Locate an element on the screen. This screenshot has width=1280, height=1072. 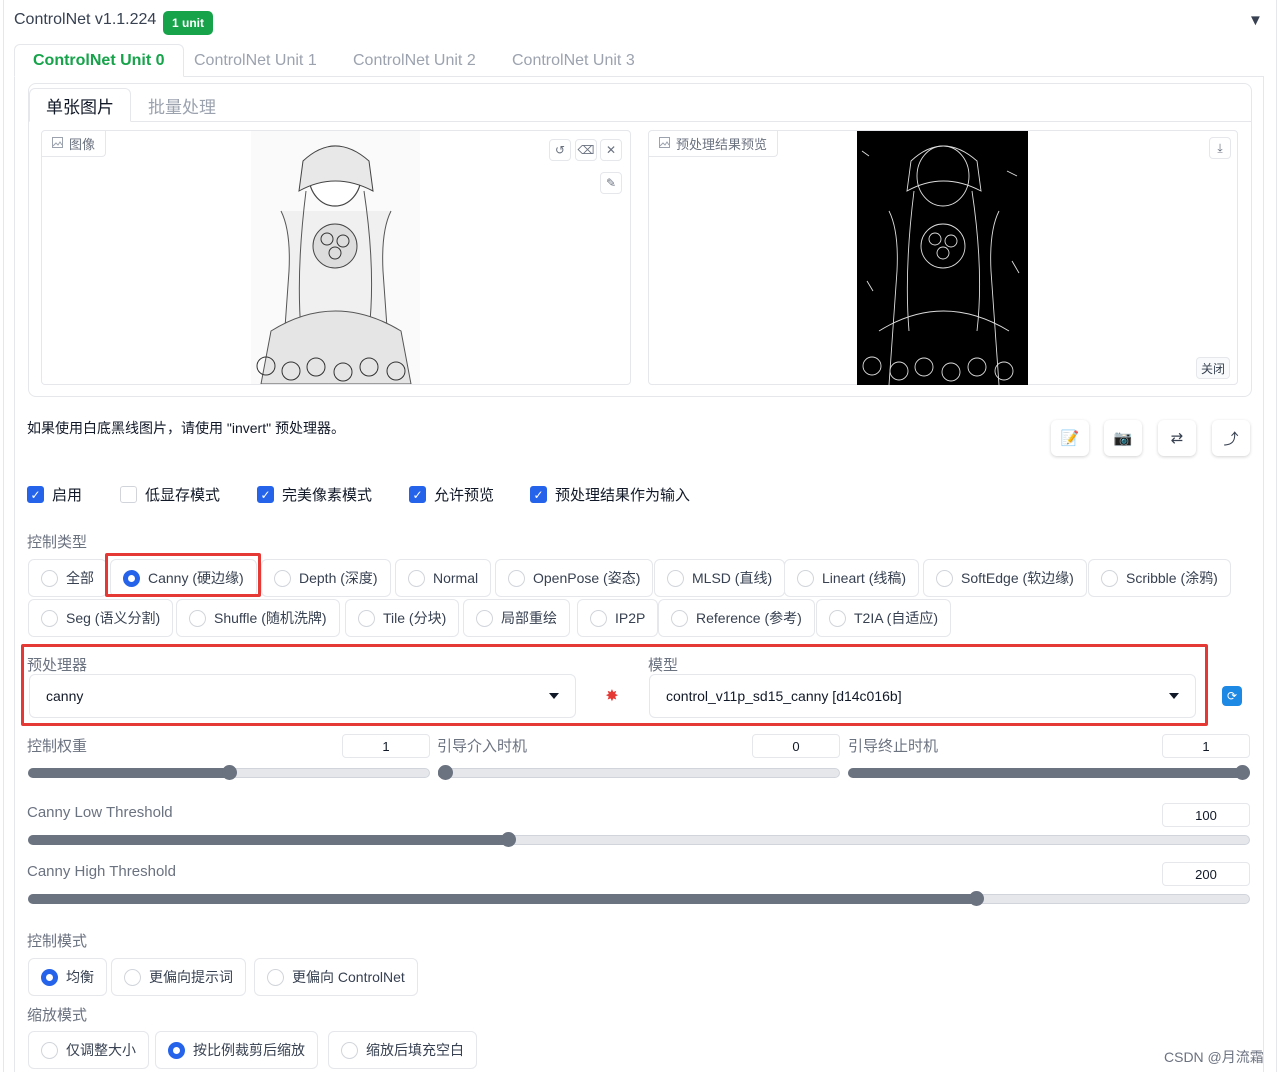
control-type-mlsd: MLSD (直线) is located at coordinates (720, 578).